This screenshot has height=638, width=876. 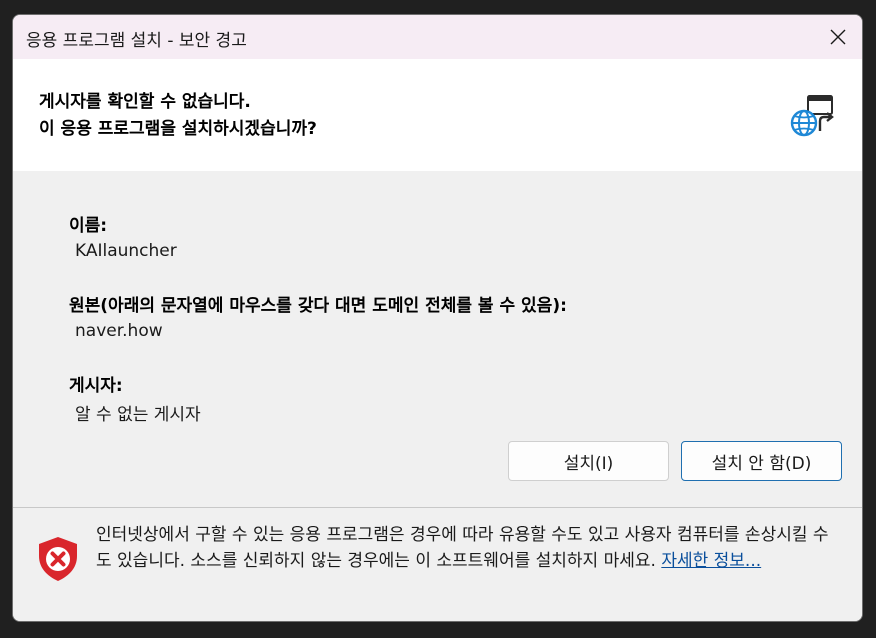 I want to click on close-button, so click(x=838, y=37).